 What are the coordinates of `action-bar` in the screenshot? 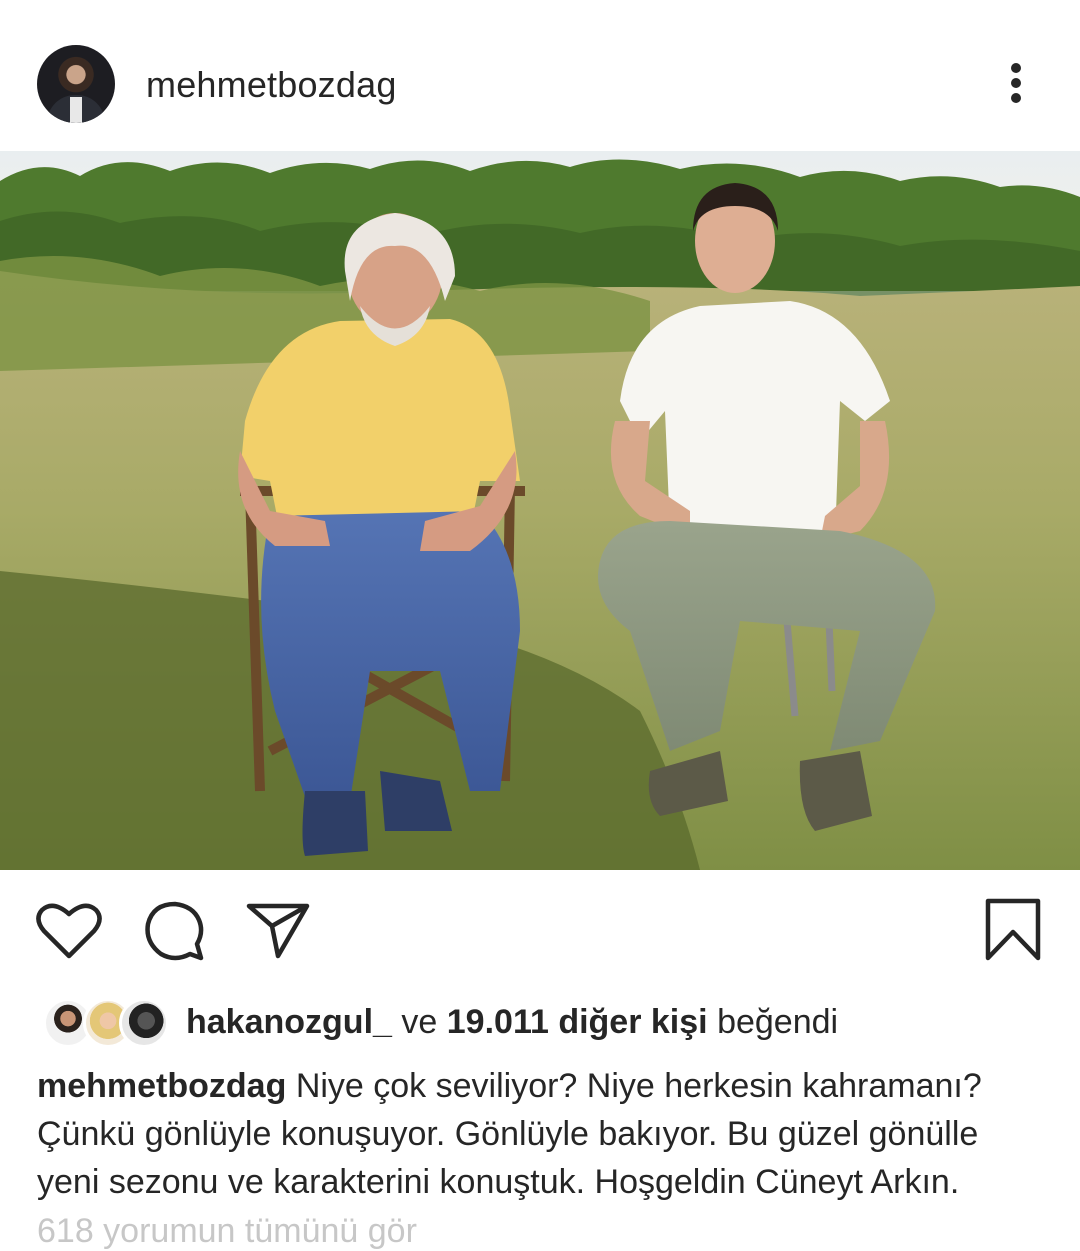 It's located at (540, 930).